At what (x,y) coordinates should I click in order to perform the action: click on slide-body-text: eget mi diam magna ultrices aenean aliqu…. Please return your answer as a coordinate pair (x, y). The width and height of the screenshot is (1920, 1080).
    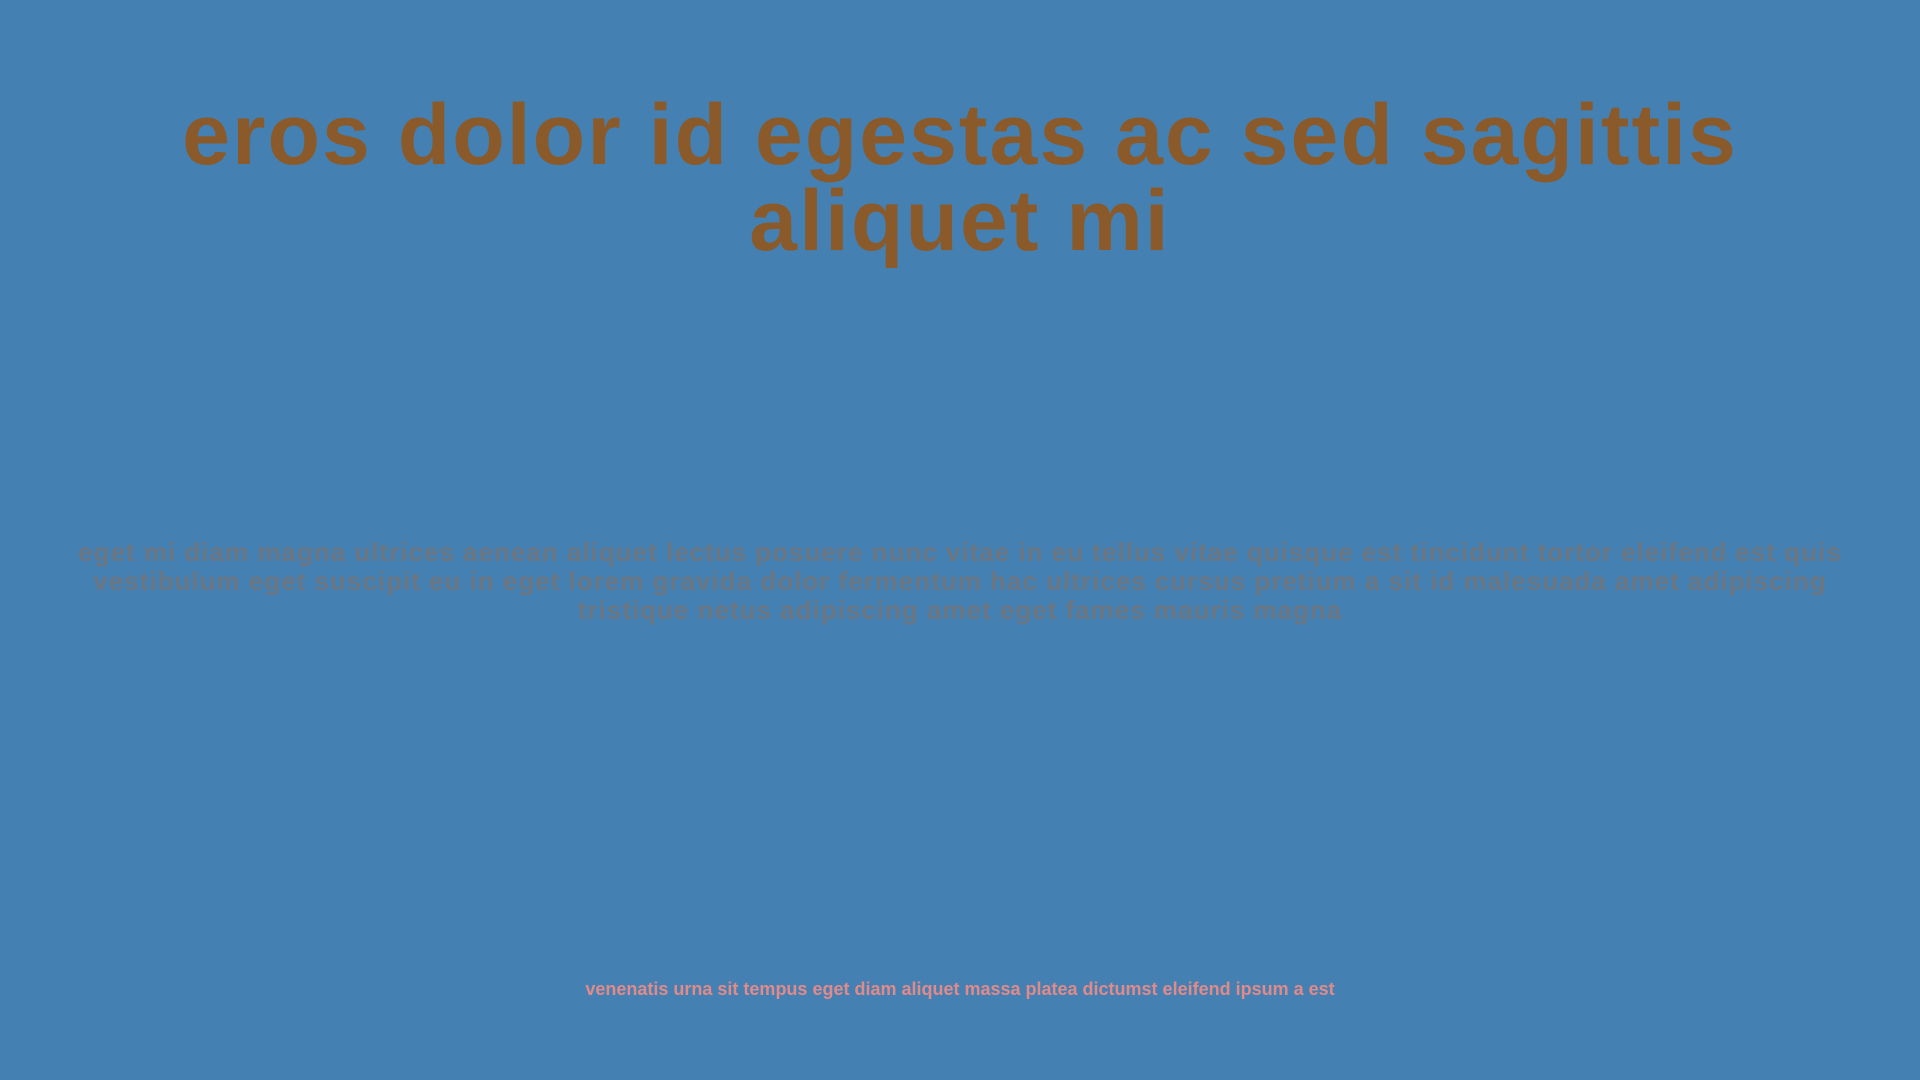
    Looking at the image, I should click on (960, 581).